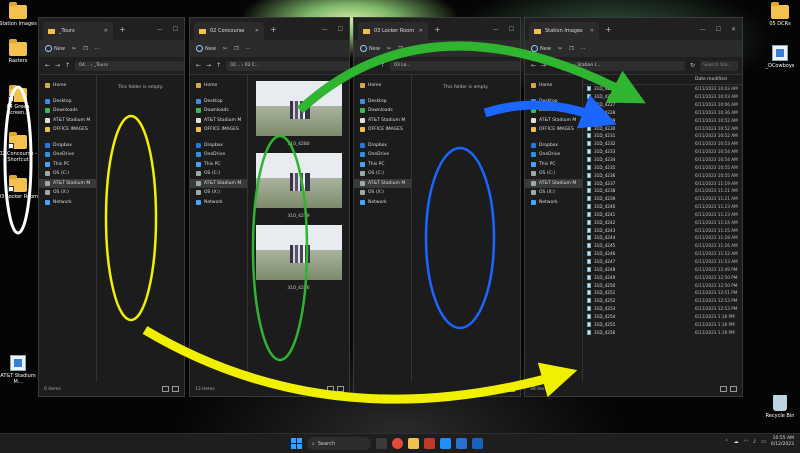  What do you see at coordinates (129, 65) in the screenshot?
I see `path-field: 04... › _Tours` at bounding box center [129, 65].